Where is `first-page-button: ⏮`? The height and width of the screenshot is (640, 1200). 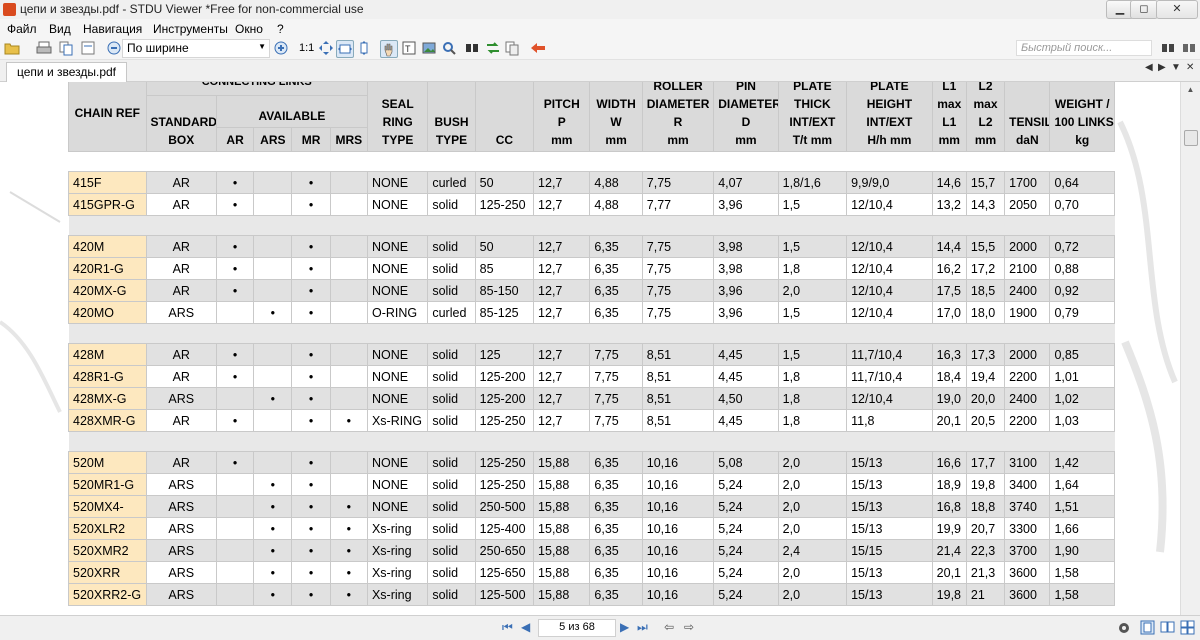
first-page-button: ⏮ is located at coordinates (507, 627).